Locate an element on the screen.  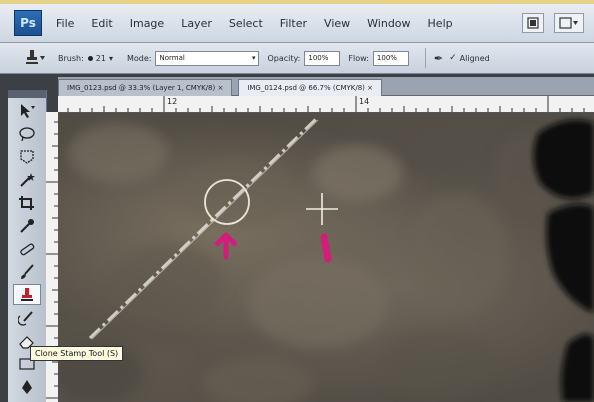
mode-select: Normal ▾ is located at coordinates (207, 58).